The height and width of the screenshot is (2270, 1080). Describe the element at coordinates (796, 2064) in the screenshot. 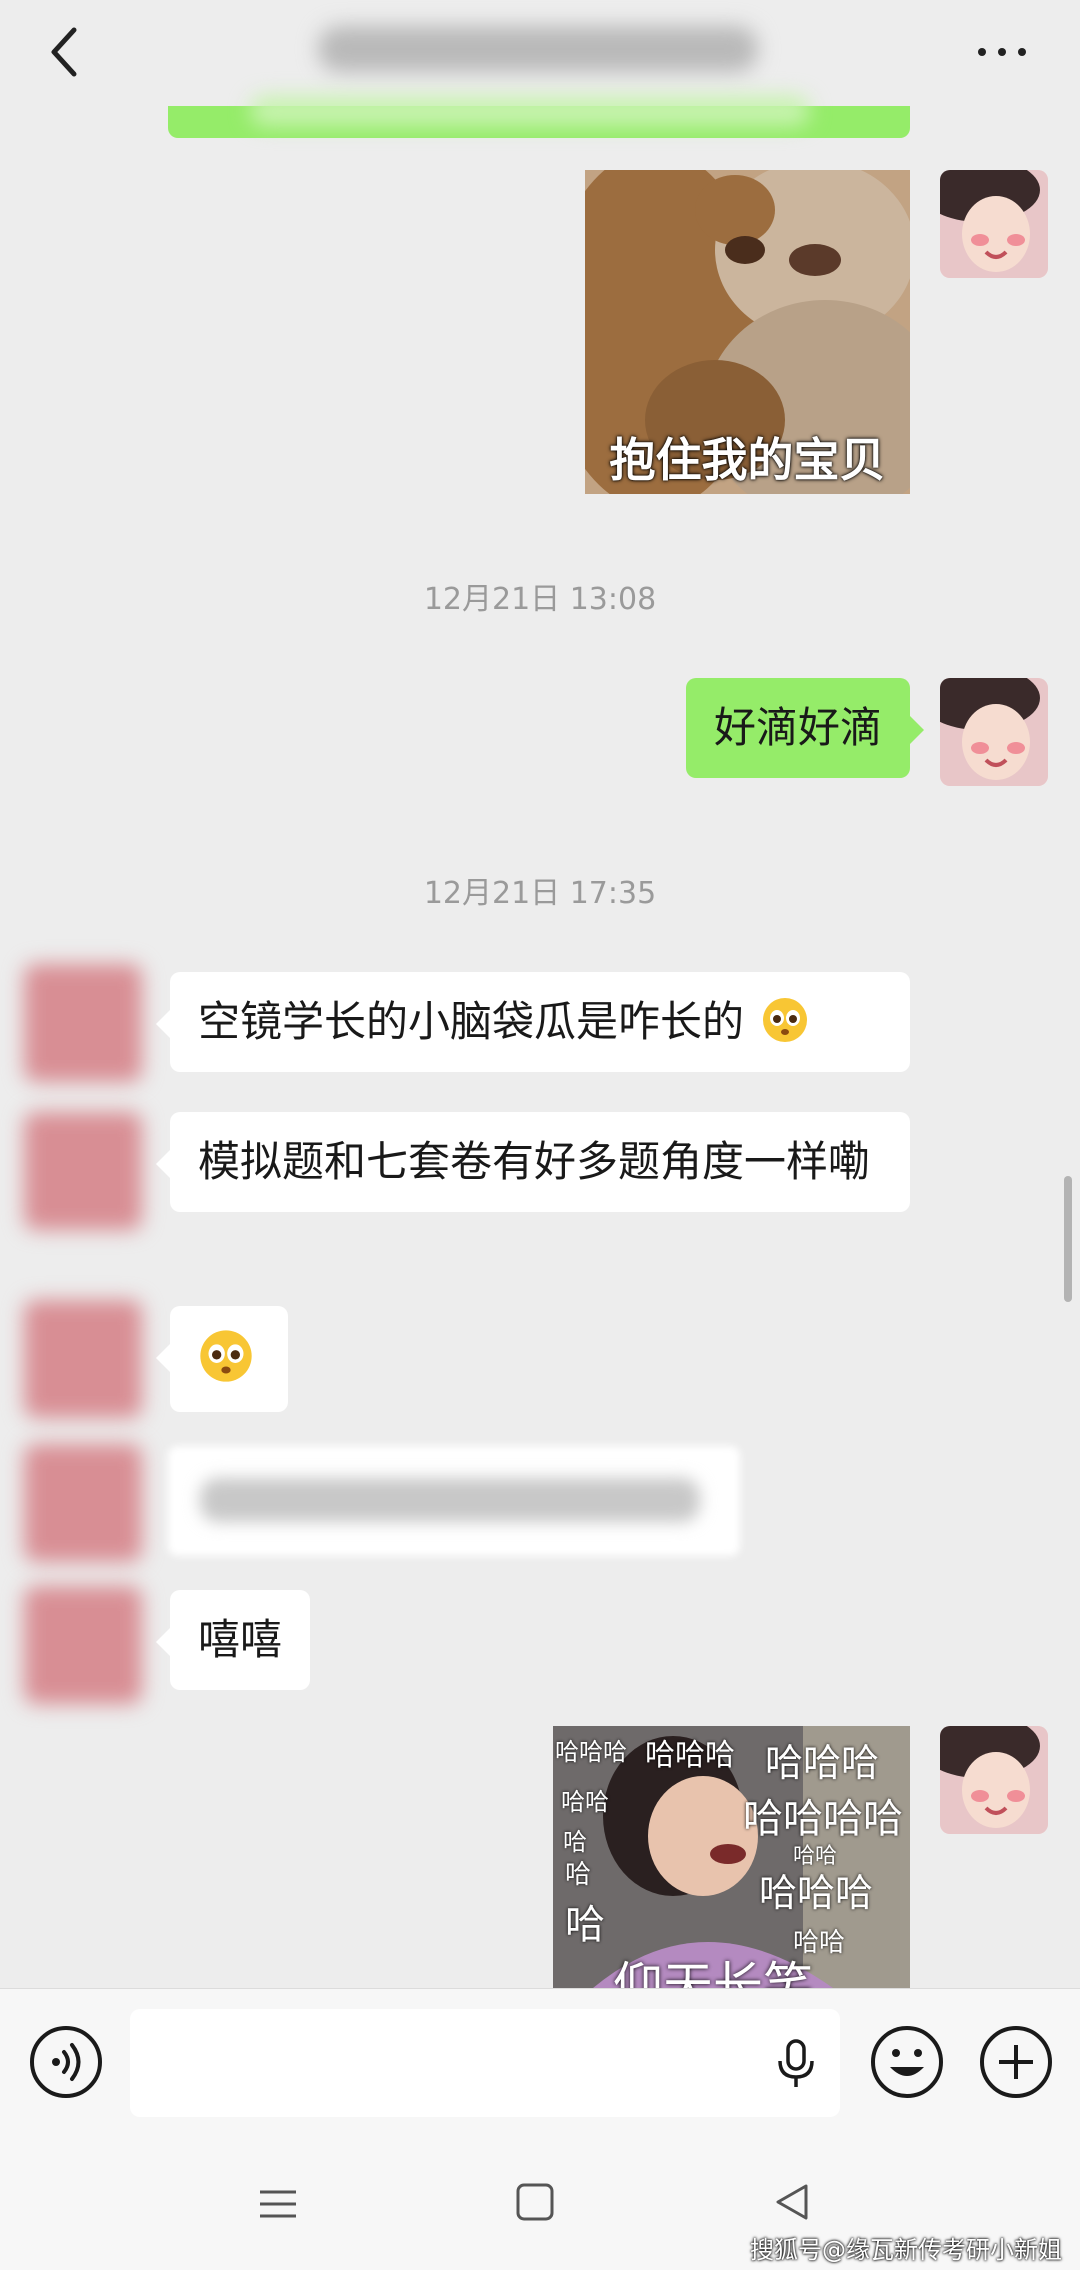

I see `microphone-icon` at that location.